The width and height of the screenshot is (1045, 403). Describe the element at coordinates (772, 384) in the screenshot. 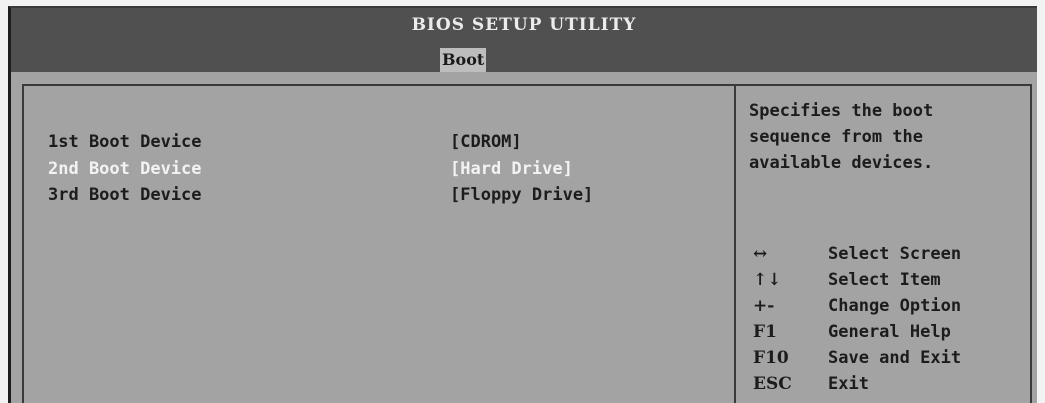

I see `key-label: ESC` at that location.